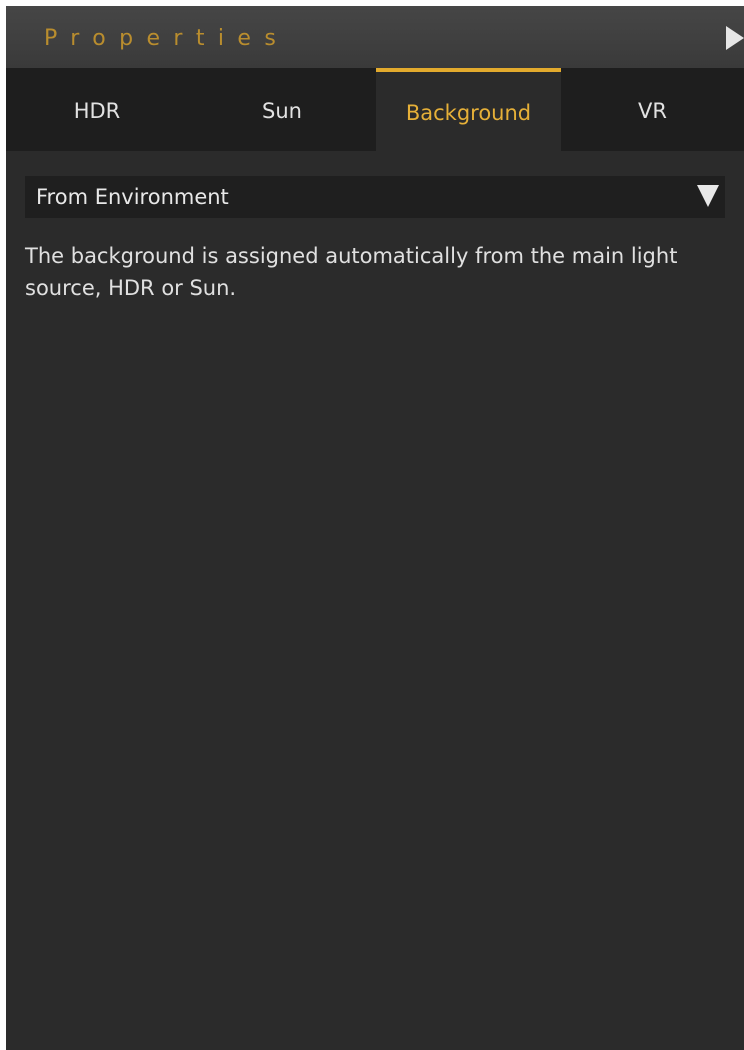 The height and width of the screenshot is (1050, 744). Describe the element at coordinates (735, 38) in the screenshot. I see `triangle-right-icon` at that location.